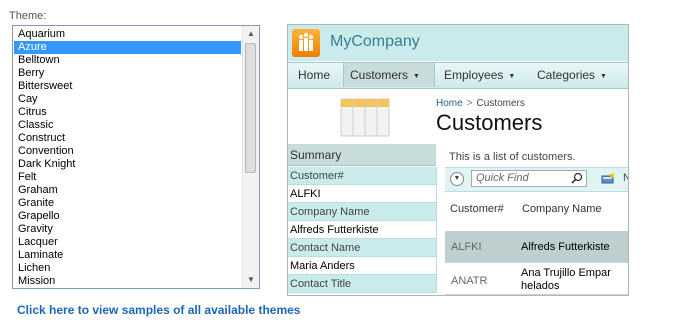  Describe the element at coordinates (362, 266) in the screenshot. I see `summary-field-value: Maria Anders` at that location.